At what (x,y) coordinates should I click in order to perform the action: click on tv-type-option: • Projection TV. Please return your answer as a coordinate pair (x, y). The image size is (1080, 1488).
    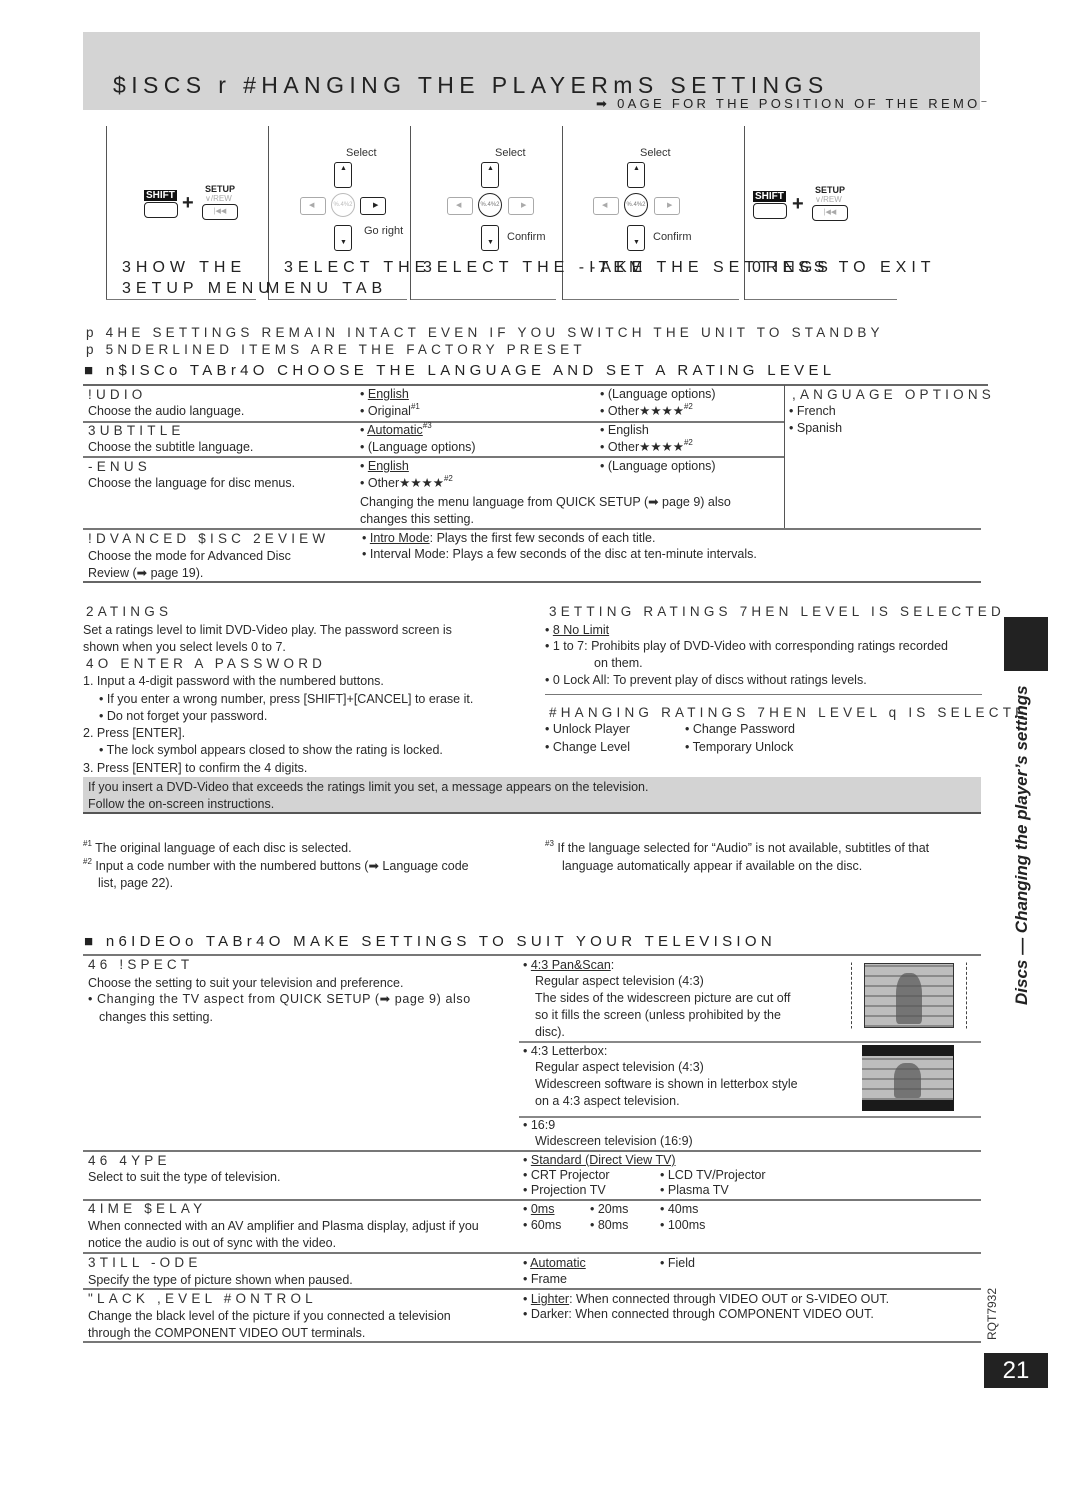
    Looking at the image, I should click on (564, 1190).